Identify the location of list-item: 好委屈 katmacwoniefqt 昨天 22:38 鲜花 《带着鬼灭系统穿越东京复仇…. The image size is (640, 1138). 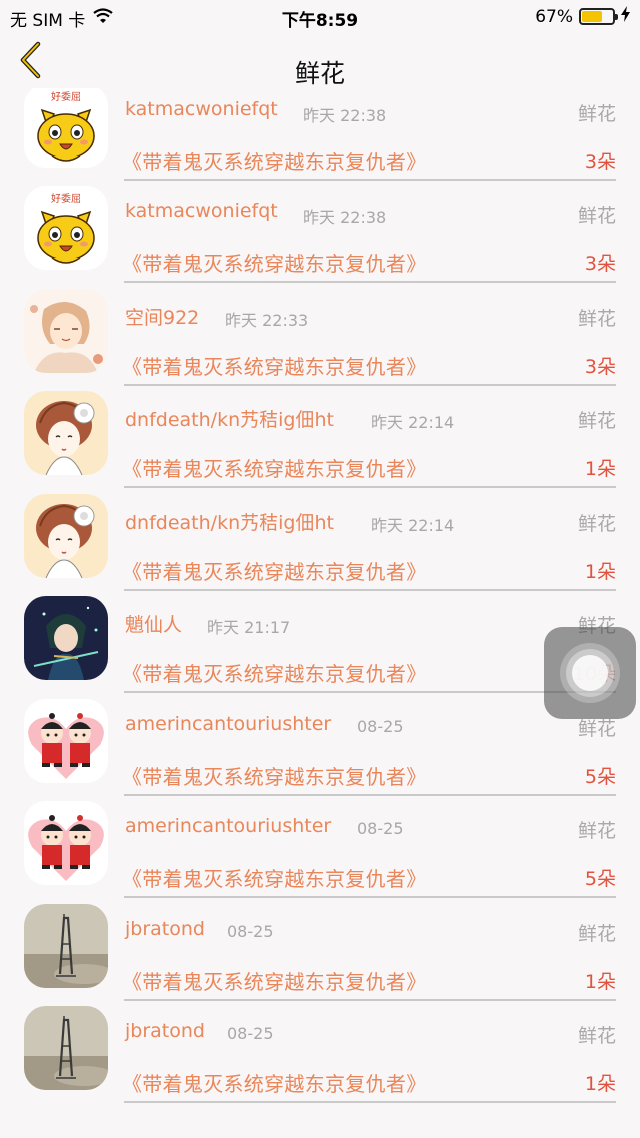
(320, 224).